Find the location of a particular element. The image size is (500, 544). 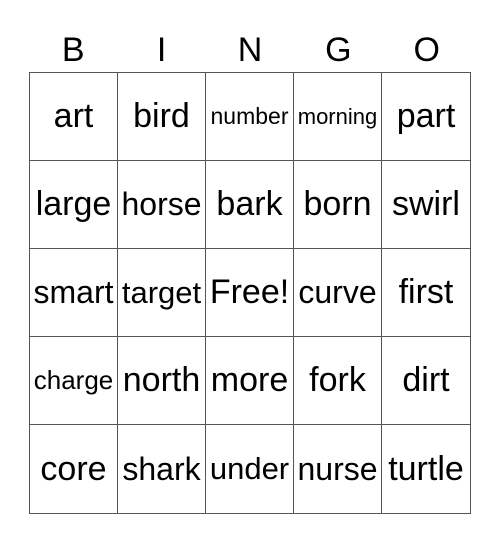

bingo-cell: number is located at coordinates (250, 117).